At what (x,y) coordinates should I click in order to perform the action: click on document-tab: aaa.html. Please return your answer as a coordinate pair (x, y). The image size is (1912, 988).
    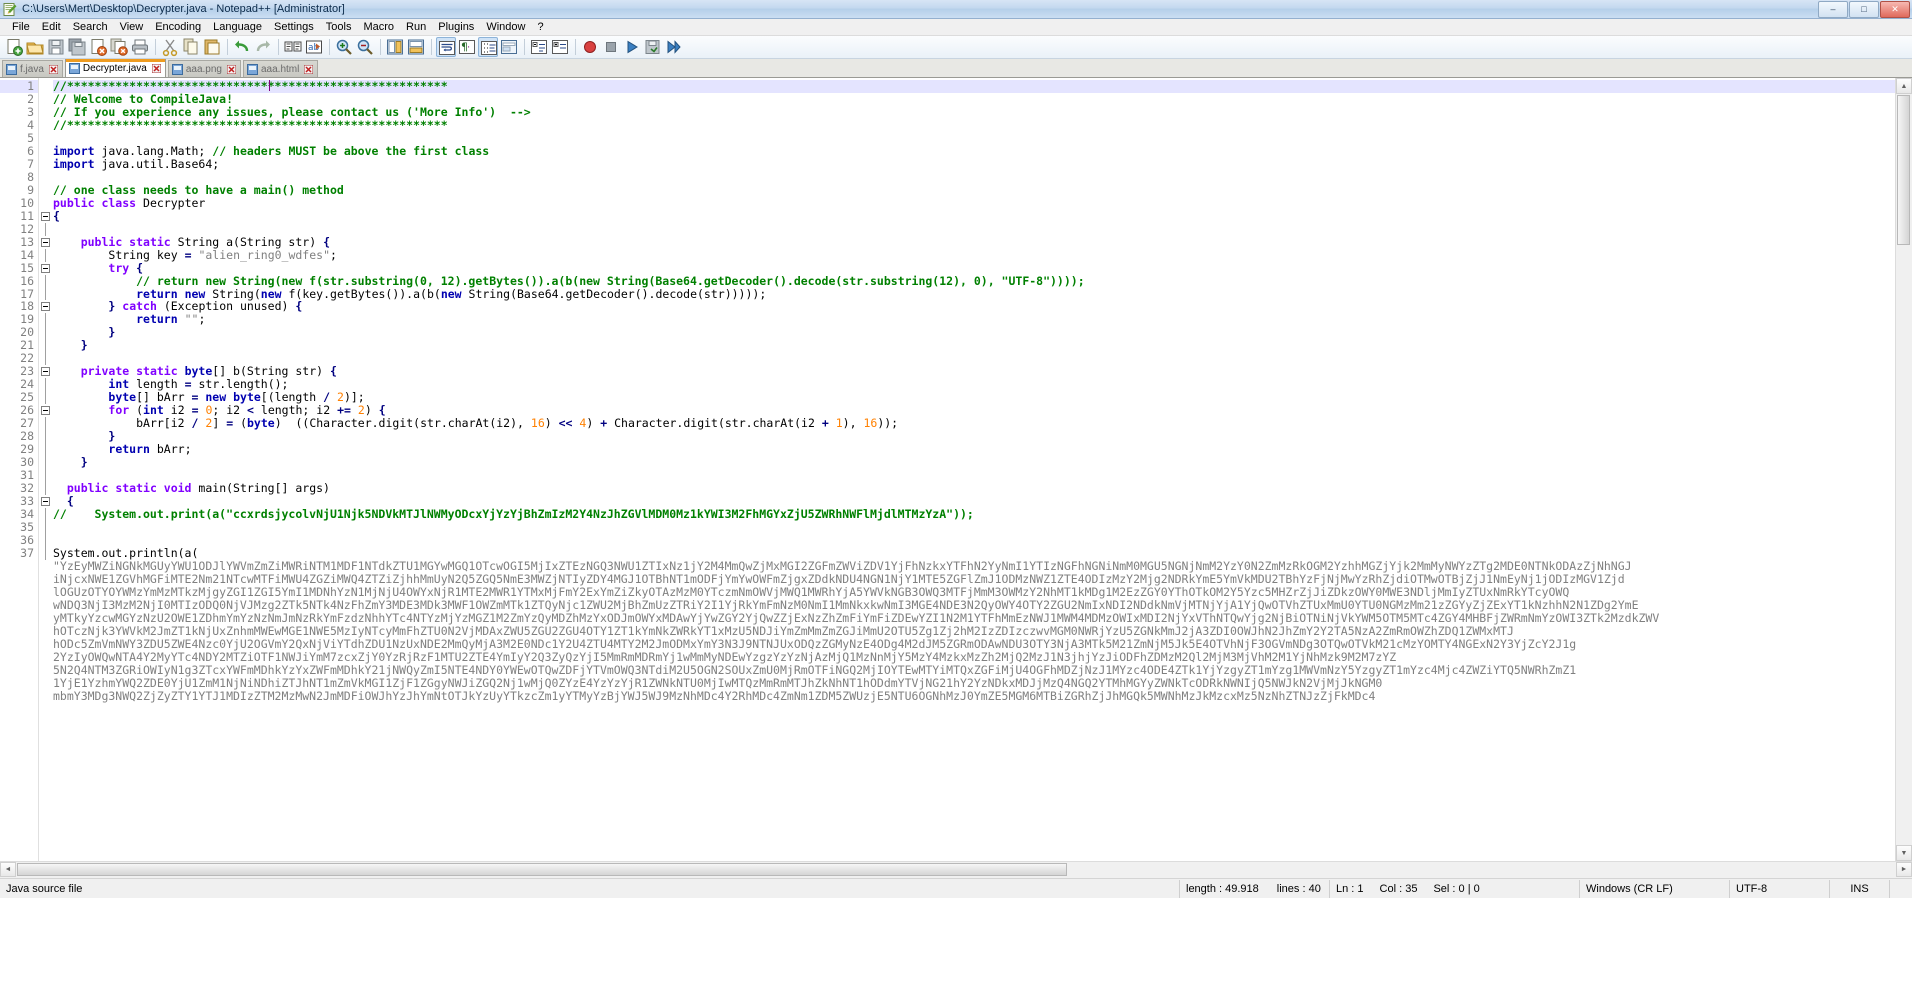
    Looking at the image, I should click on (280, 68).